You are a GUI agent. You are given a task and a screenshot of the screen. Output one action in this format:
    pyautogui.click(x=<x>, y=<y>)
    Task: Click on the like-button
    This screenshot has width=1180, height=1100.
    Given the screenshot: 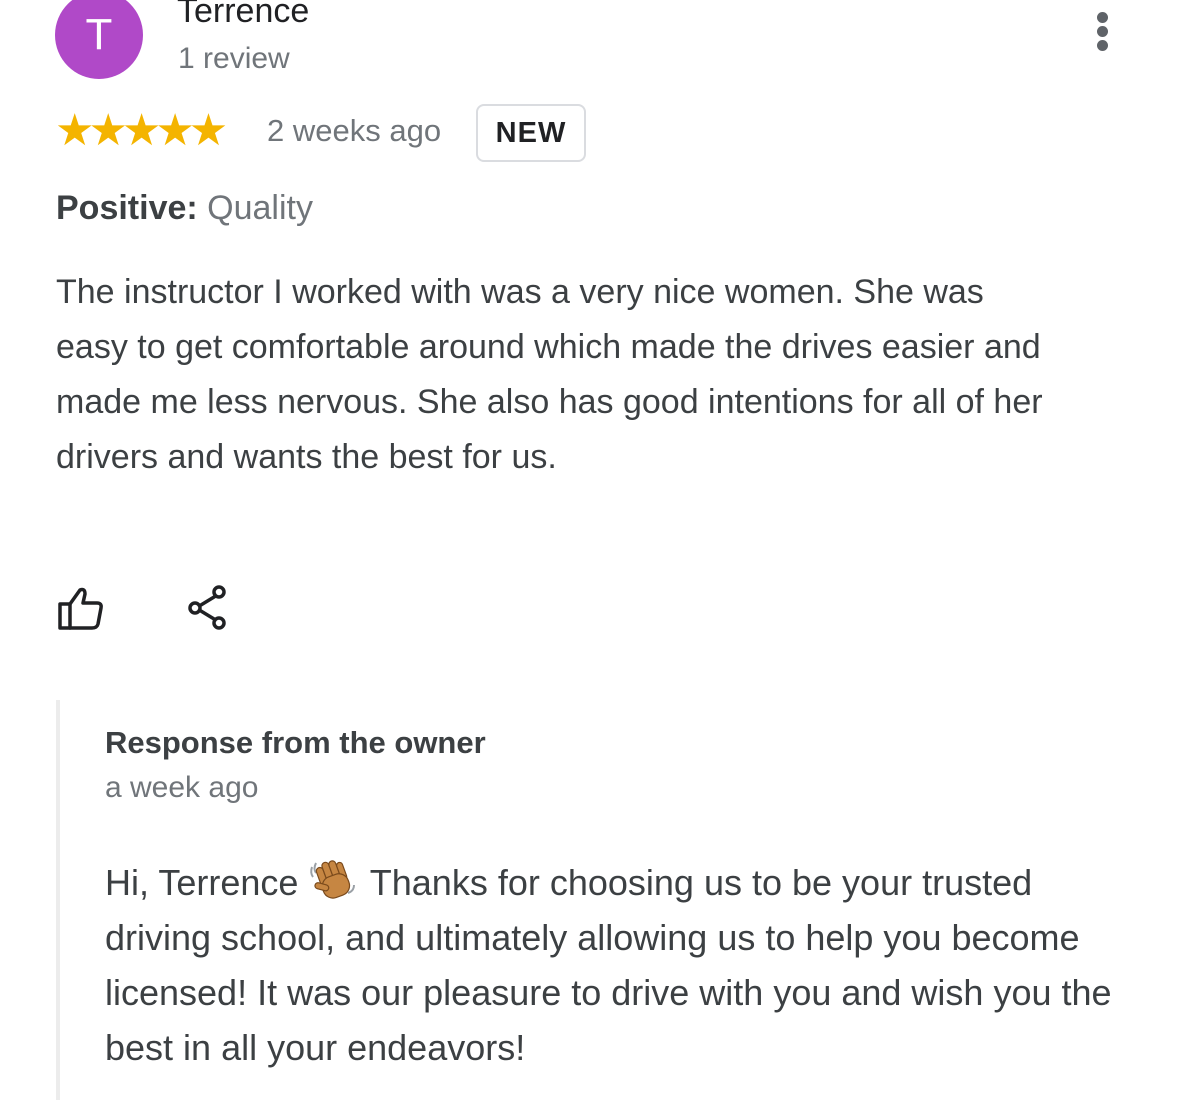 What is the action you would take?
    pyautogui.click(x=81, y=608)
    